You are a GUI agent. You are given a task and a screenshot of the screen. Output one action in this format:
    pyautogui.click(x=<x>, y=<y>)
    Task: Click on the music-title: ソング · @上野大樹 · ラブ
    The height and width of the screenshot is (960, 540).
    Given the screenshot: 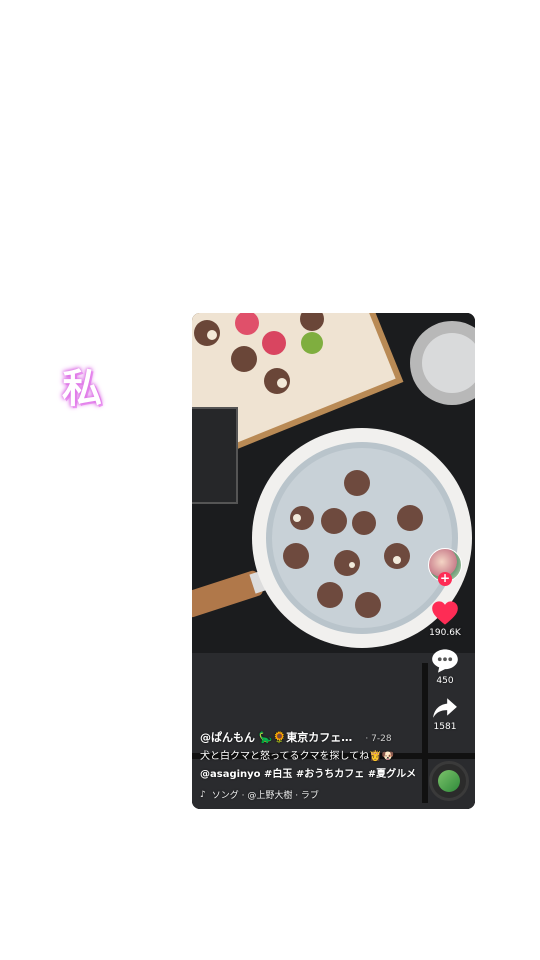 What is the action you would take?
    pyautogui.click(x=265, y=794)
    